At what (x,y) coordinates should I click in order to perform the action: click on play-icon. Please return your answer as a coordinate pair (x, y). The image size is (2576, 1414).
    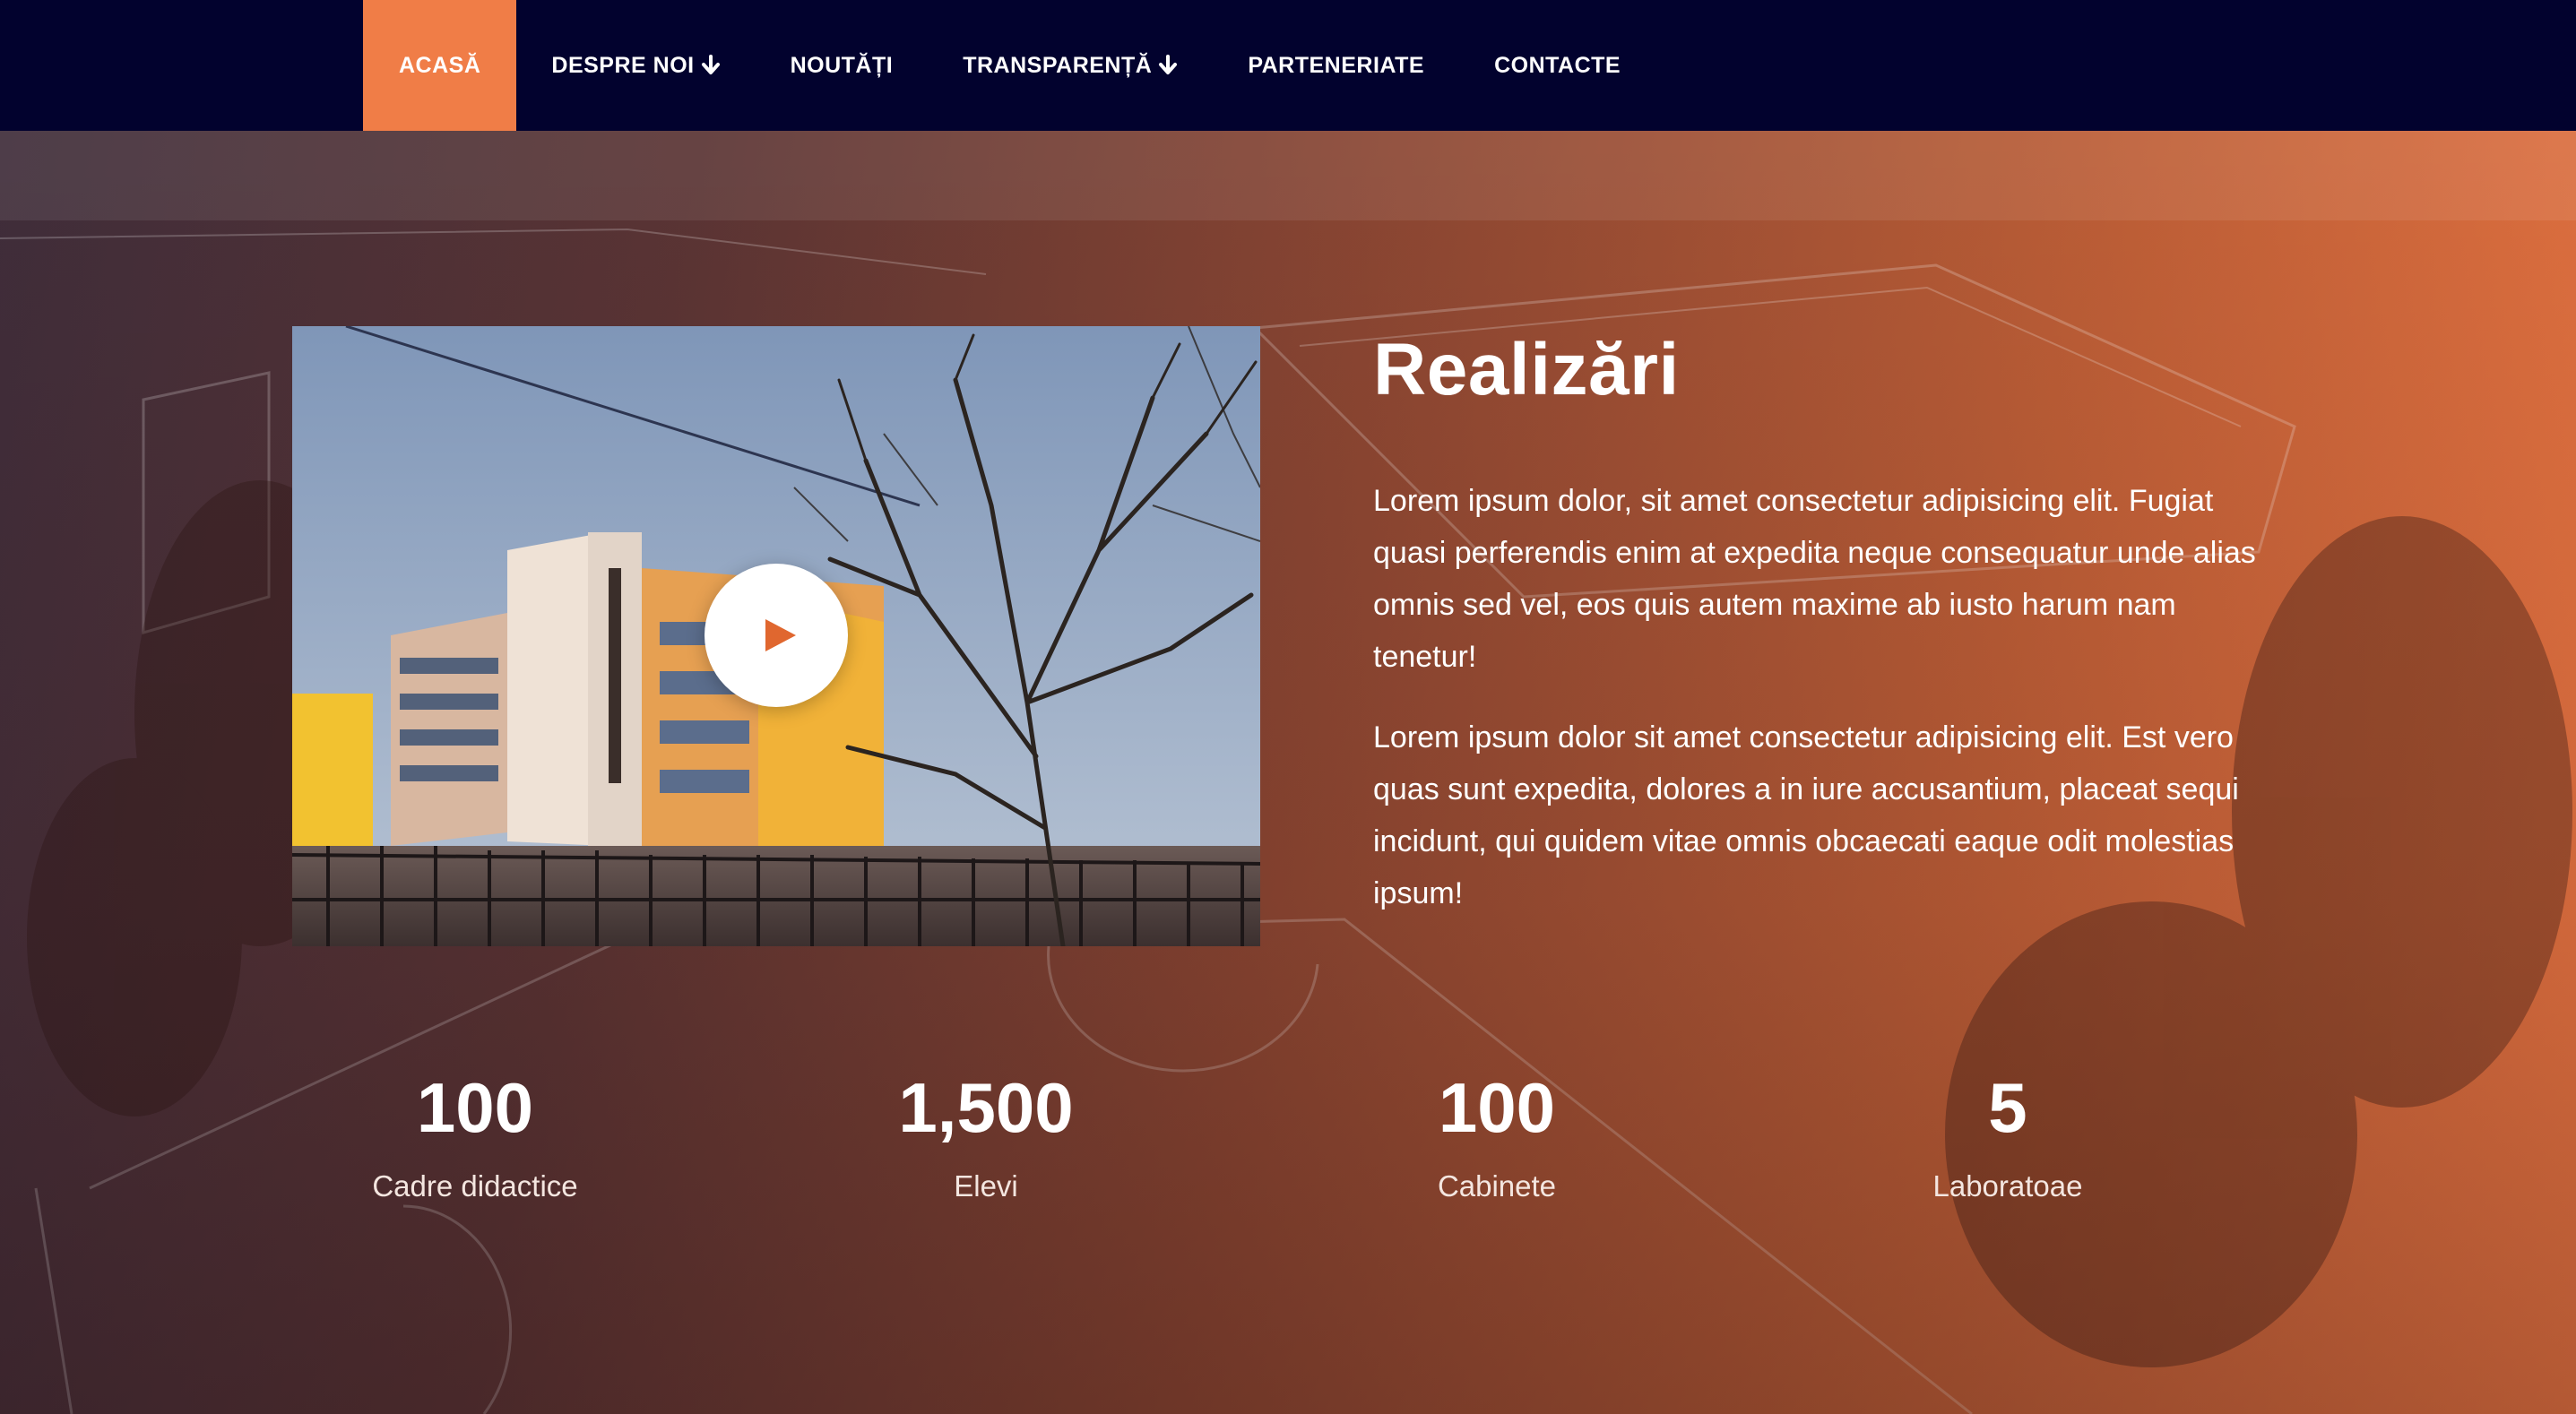
    Looking at the image, I should click on (780, 635).